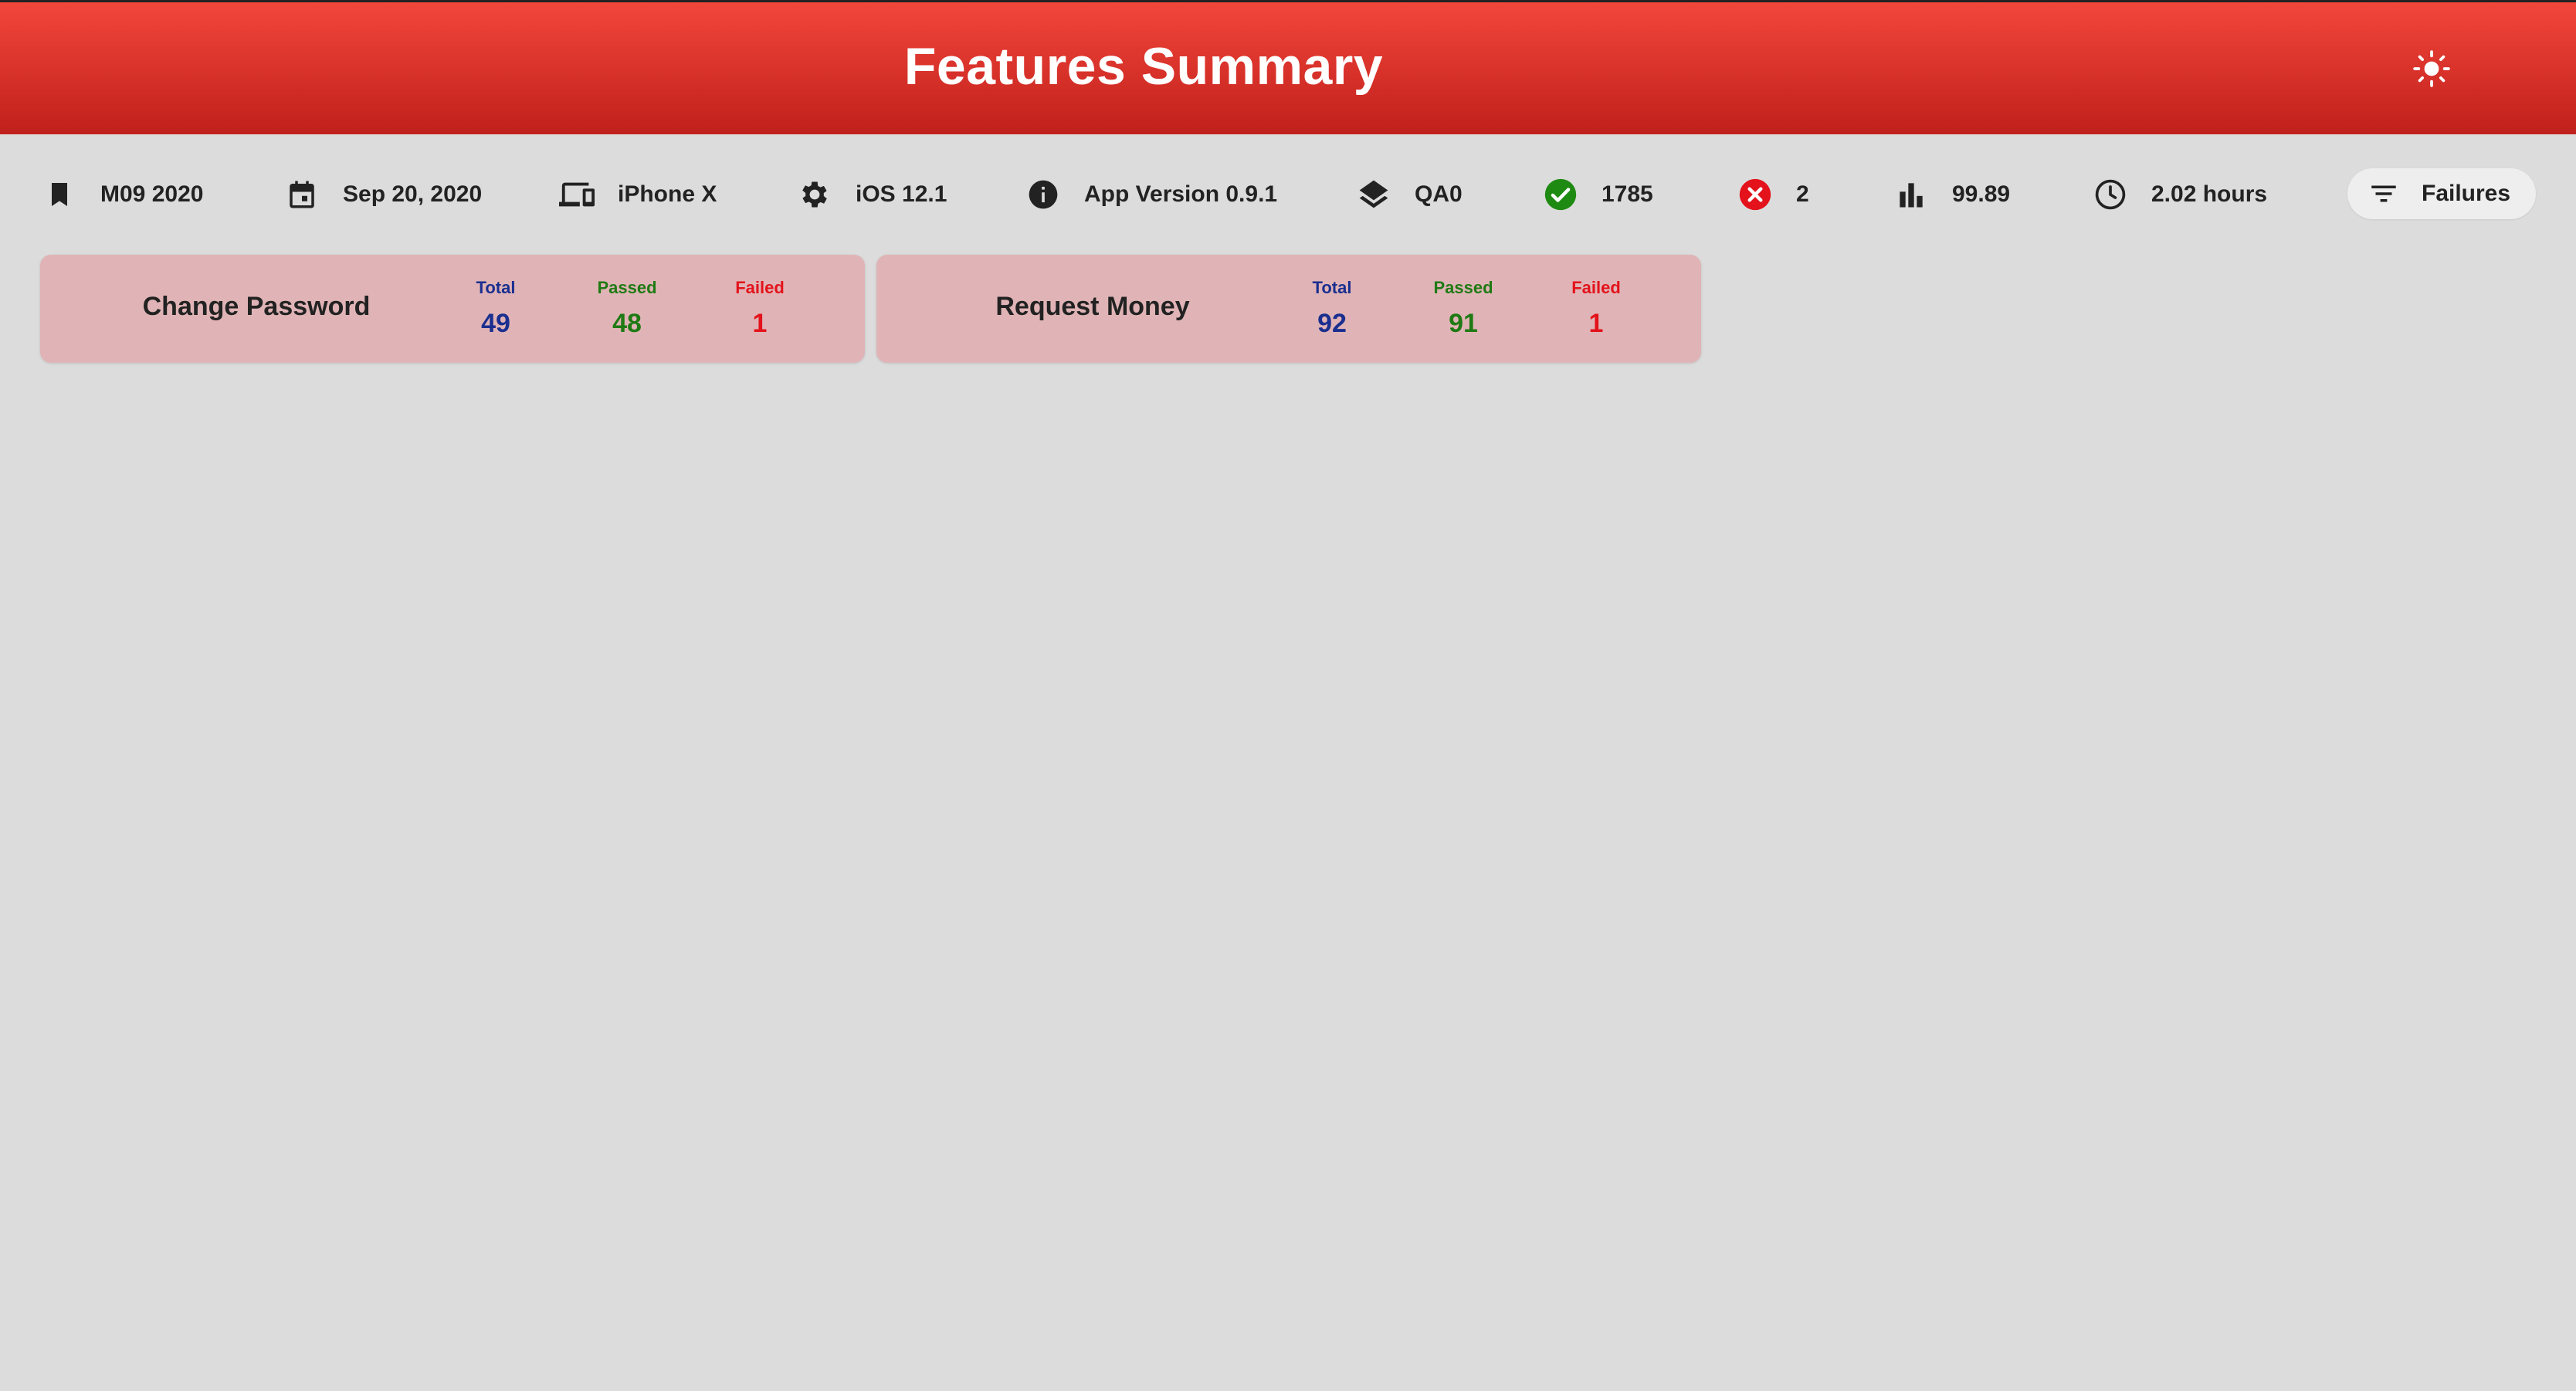  What do you see at coordinates (2383, 194) in the screenshot?
I see `filter-icon` at bounding box center [2383, 194].